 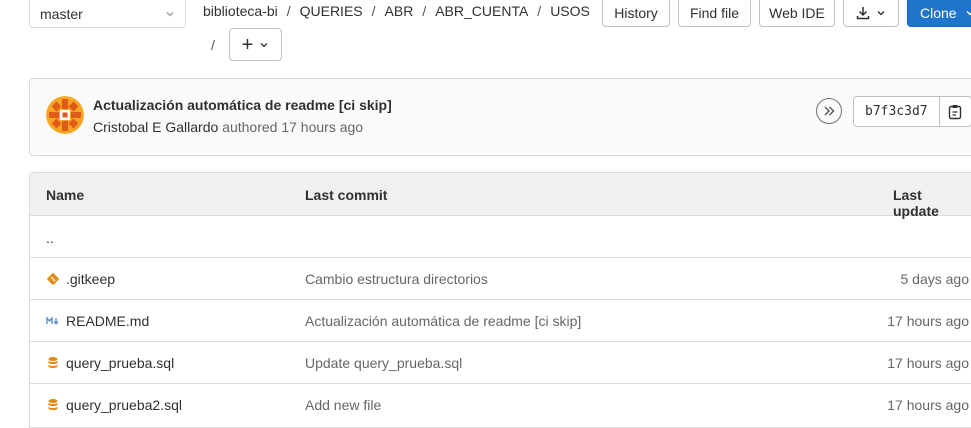 What do you see at coordinates (50, 238) in the screenshot?
I see `parent-directory-link: ..` at bounding box center [50, 238].